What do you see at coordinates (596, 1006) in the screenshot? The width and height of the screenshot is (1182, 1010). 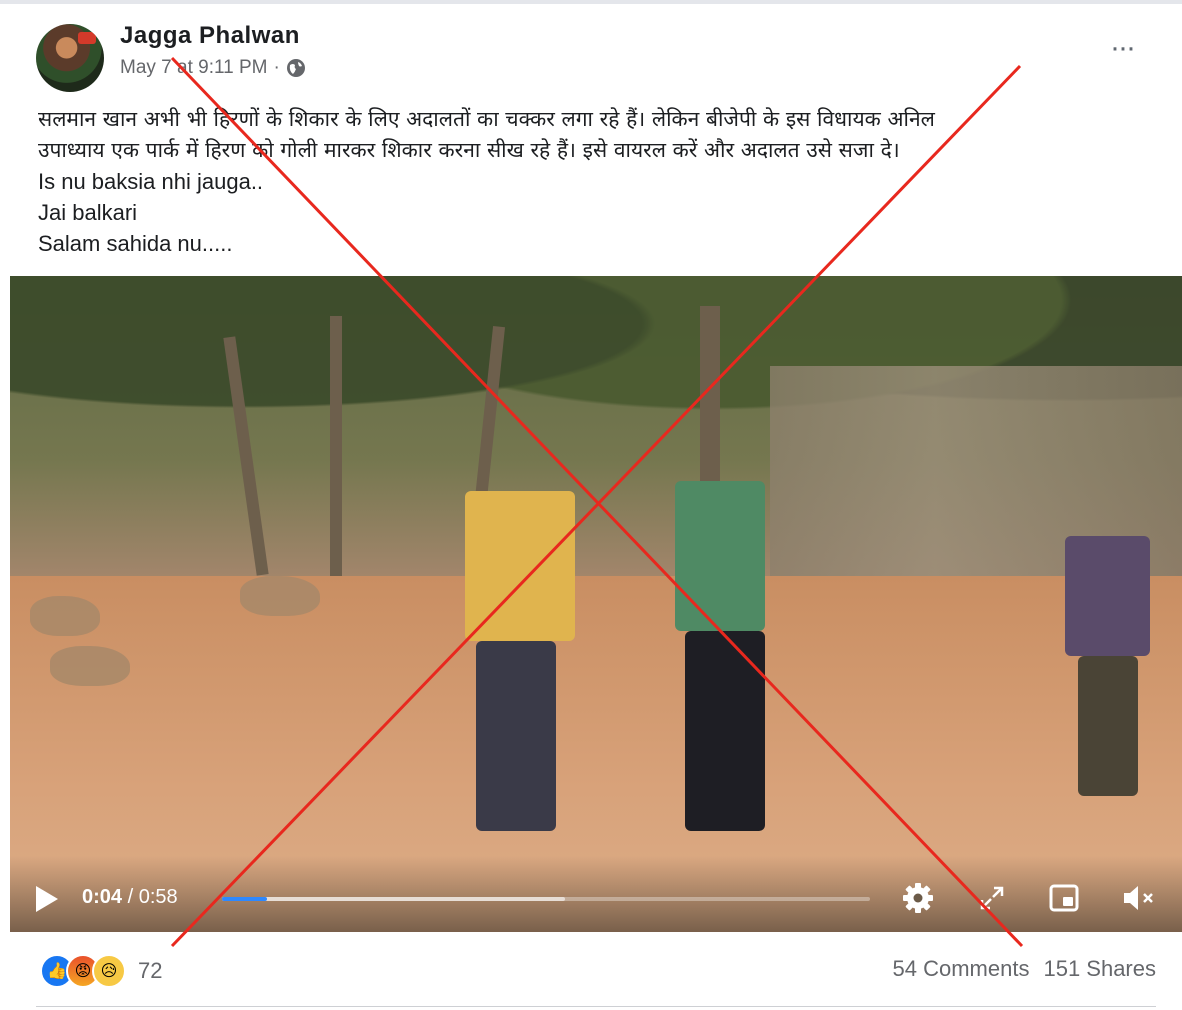 I see `footer-divider` at bounding box center [596, 1006].